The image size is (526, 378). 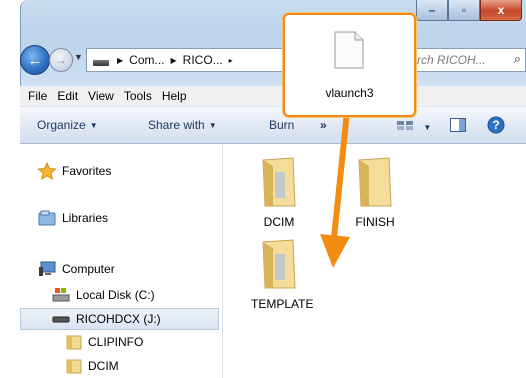 I want to click on back-button: ←, so click(x=35, y=60).